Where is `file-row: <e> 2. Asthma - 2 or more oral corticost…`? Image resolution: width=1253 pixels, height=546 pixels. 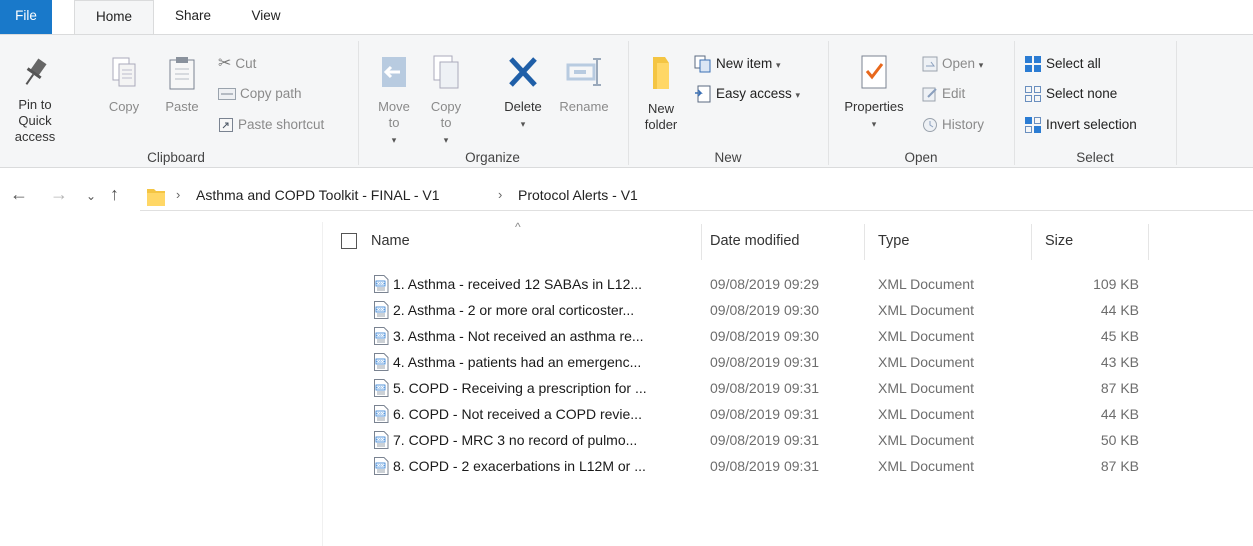 file-row: <e> 2. Asthma - 2 or more oral corticost… is located at coordinates (788, 310).